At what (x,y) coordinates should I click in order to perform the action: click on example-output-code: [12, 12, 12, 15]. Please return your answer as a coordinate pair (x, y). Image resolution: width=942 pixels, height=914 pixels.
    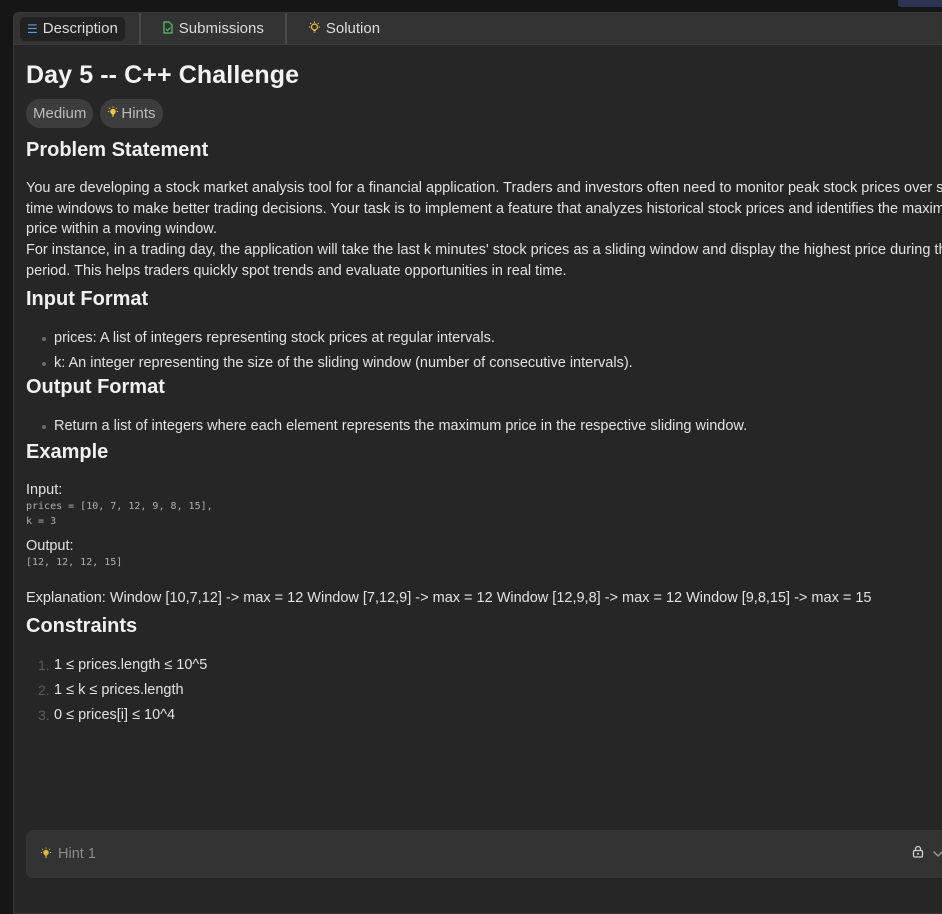
    Looking at the image, I should click on (74, 562).